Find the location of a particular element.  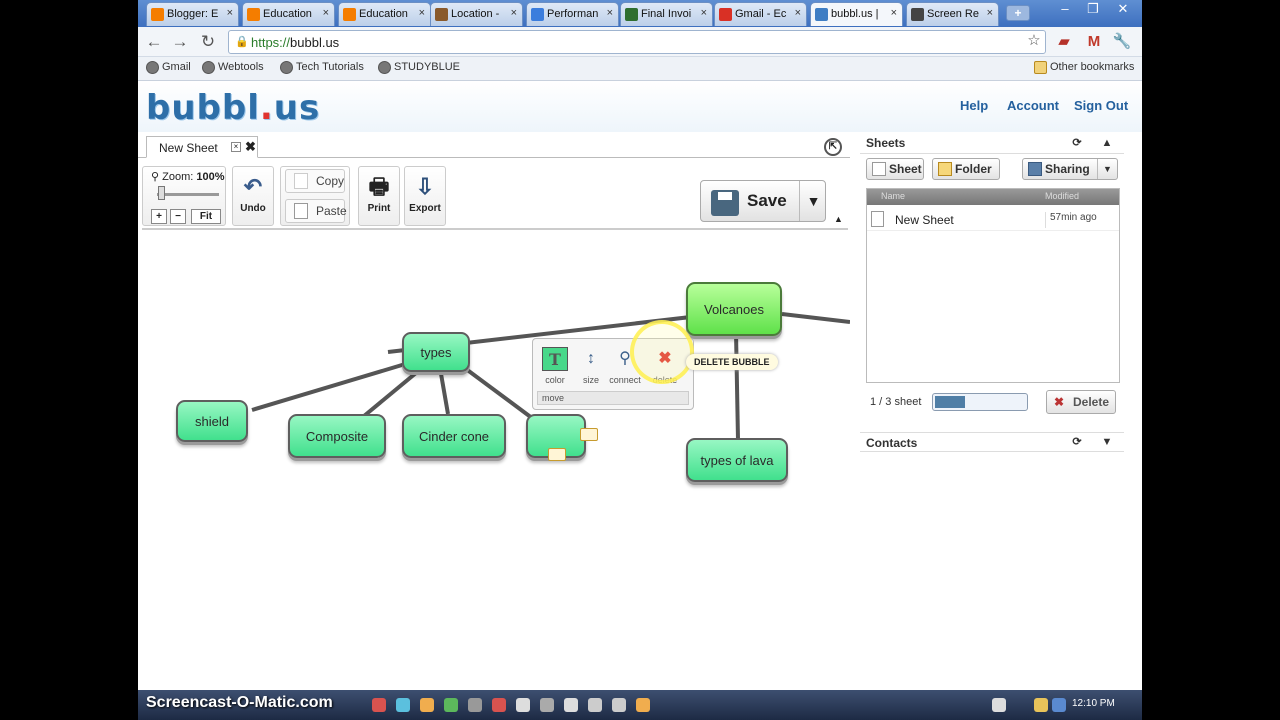

sheet-list-row: New Sheet 57min ago is located at coordinates (993, 219).